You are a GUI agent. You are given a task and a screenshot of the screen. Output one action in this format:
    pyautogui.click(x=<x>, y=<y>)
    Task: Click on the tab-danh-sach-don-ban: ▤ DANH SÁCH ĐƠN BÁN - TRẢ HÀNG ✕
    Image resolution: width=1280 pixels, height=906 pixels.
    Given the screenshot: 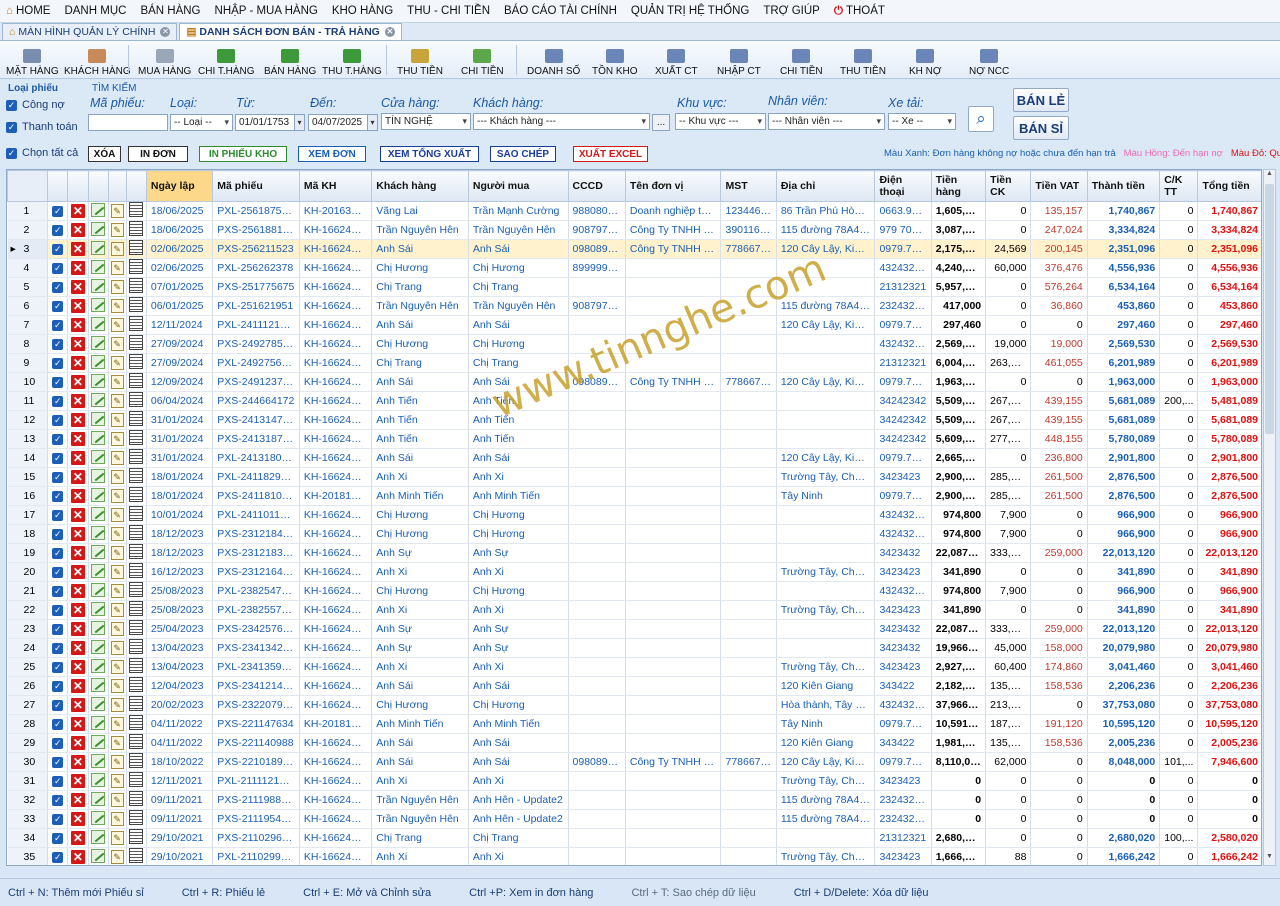 What is the action you would take?
    pyautogui.click(x=290, y=31)
    